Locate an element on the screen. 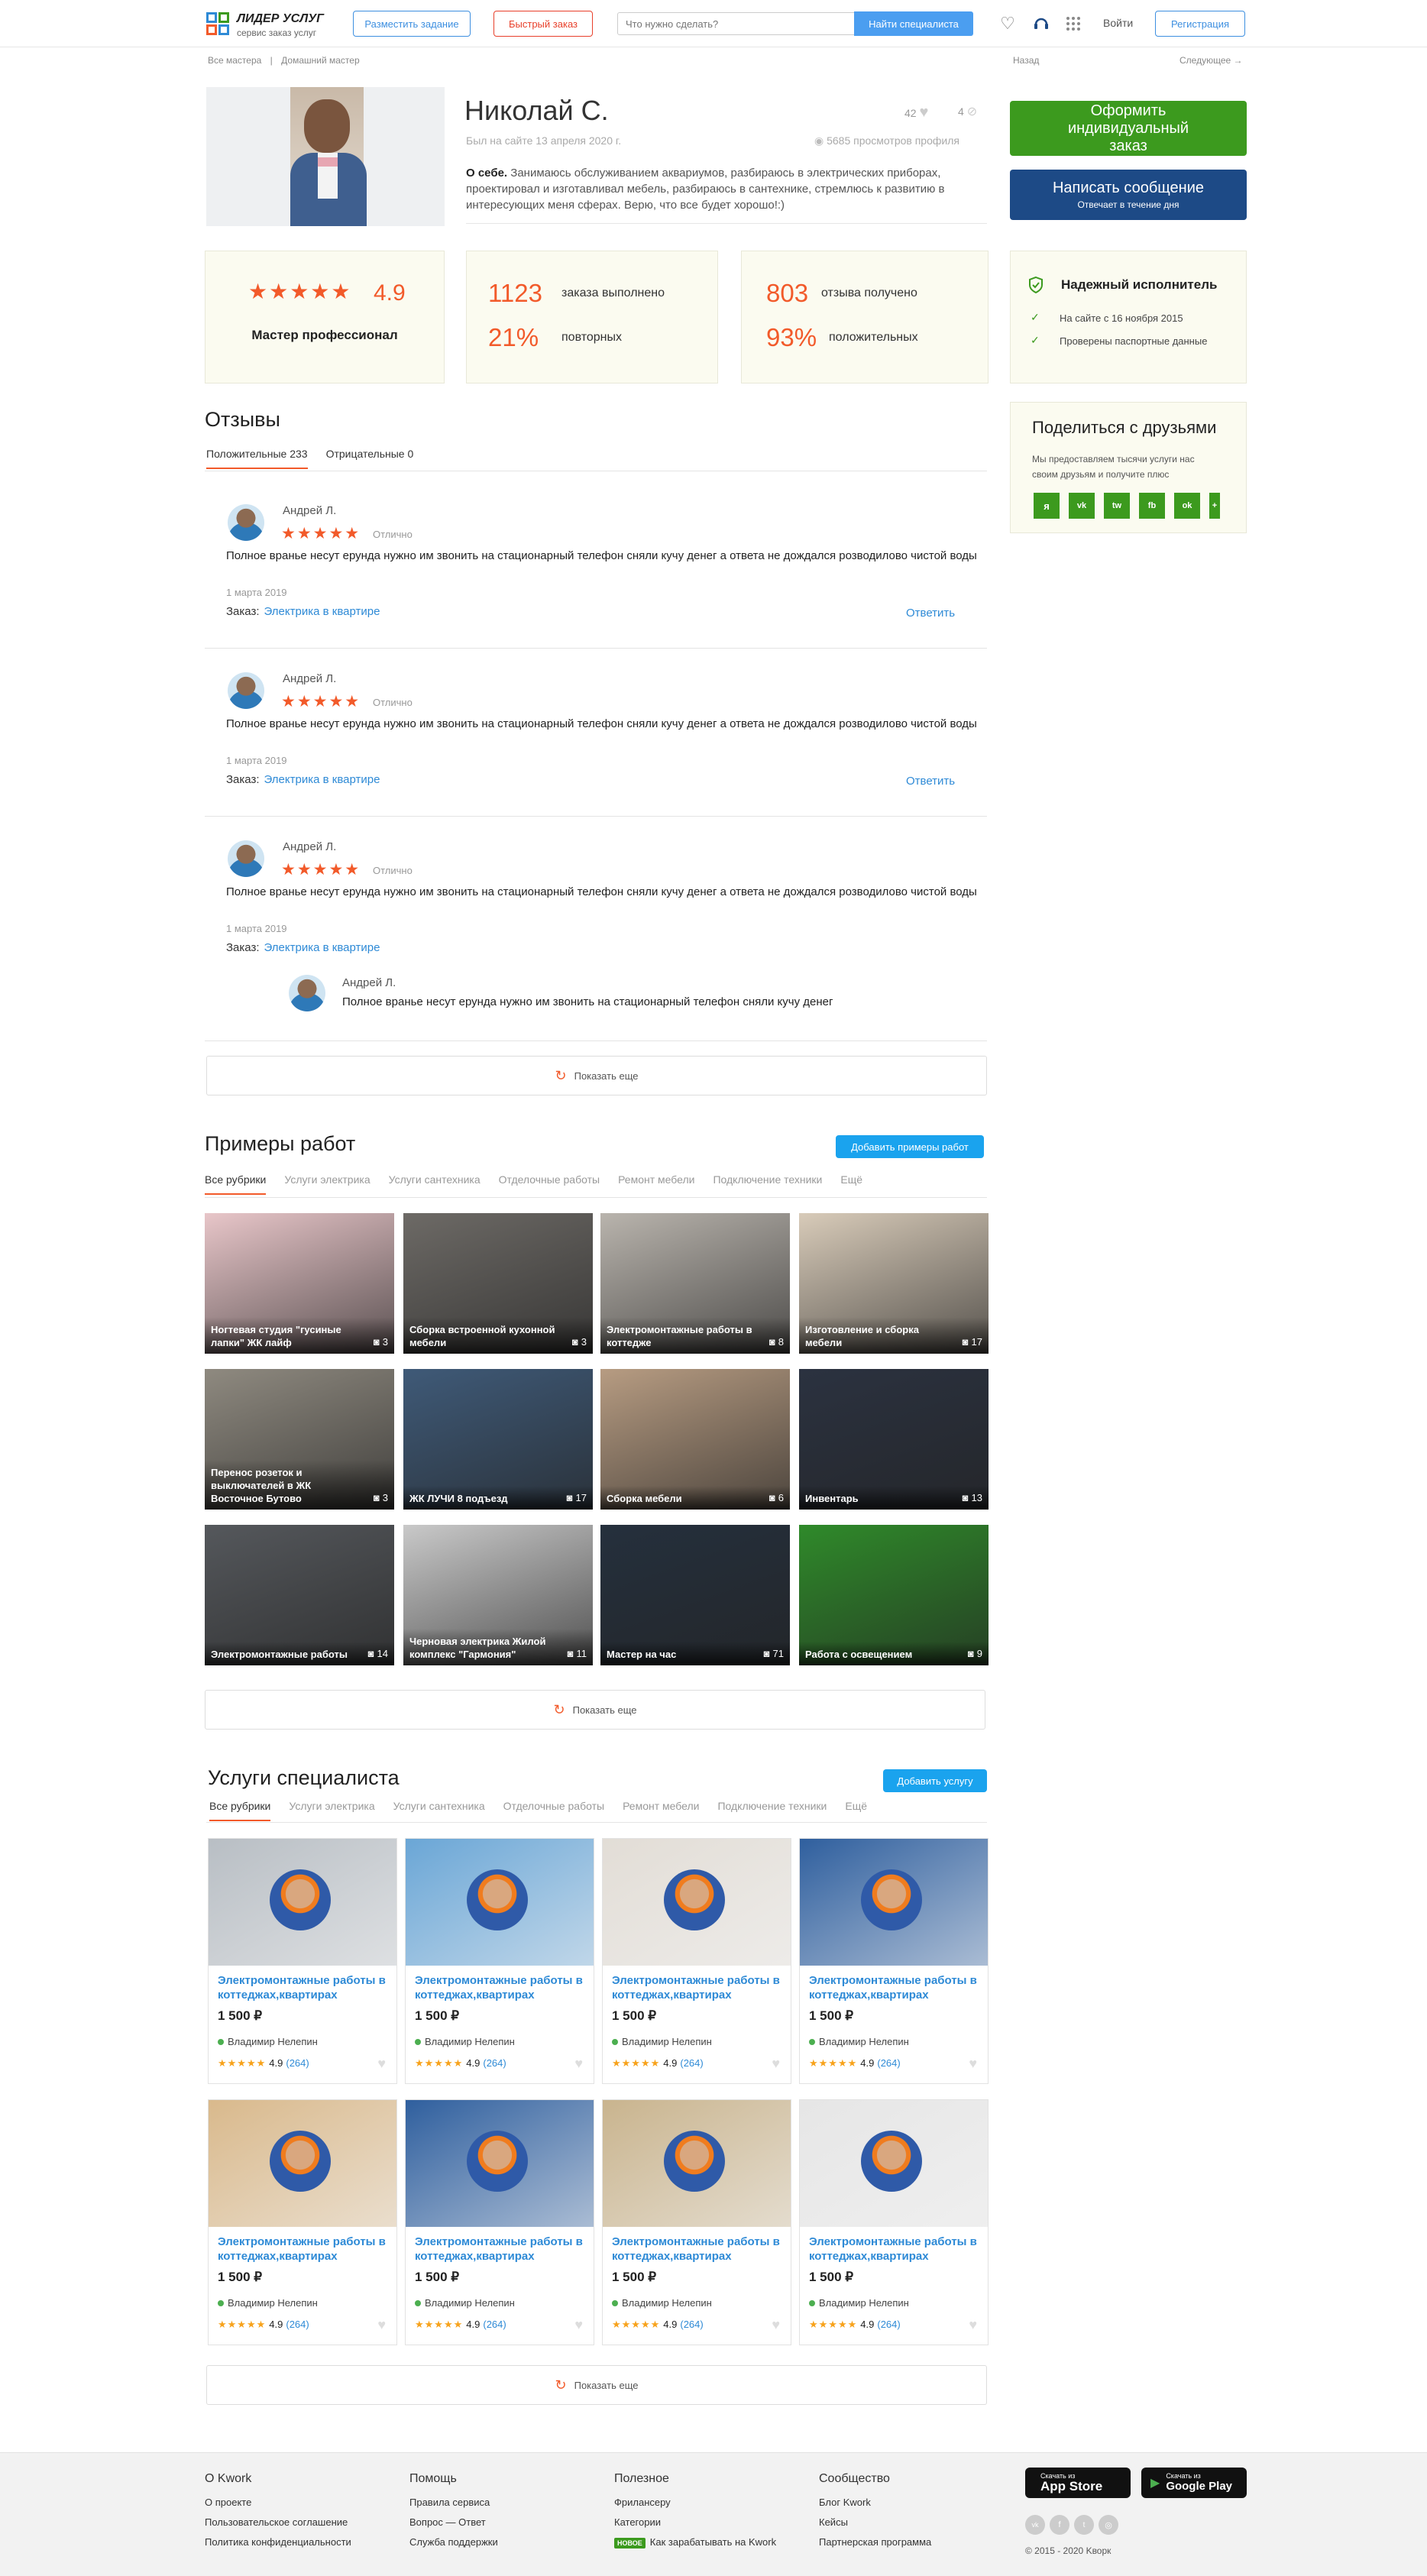 Image resolution: width=1427 pixels, height=2576 pixels. work-tile: ЖК ЛУЧИ 8 подъезд ◙ 17 is located at coordinates (498, 1439).